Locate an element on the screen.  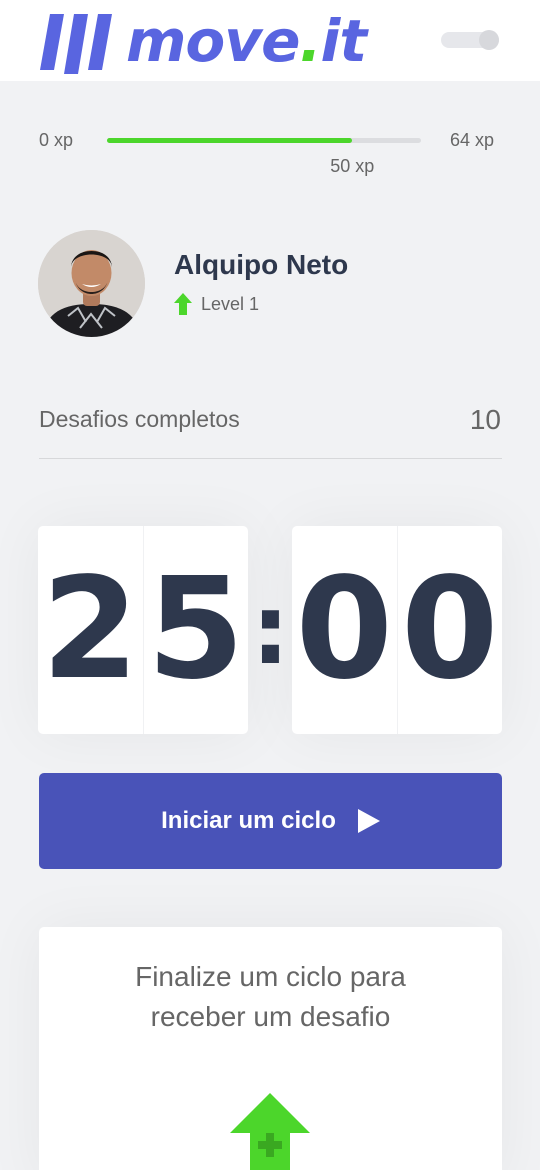
logo-text: move. it is located at coordinates (246, 41).